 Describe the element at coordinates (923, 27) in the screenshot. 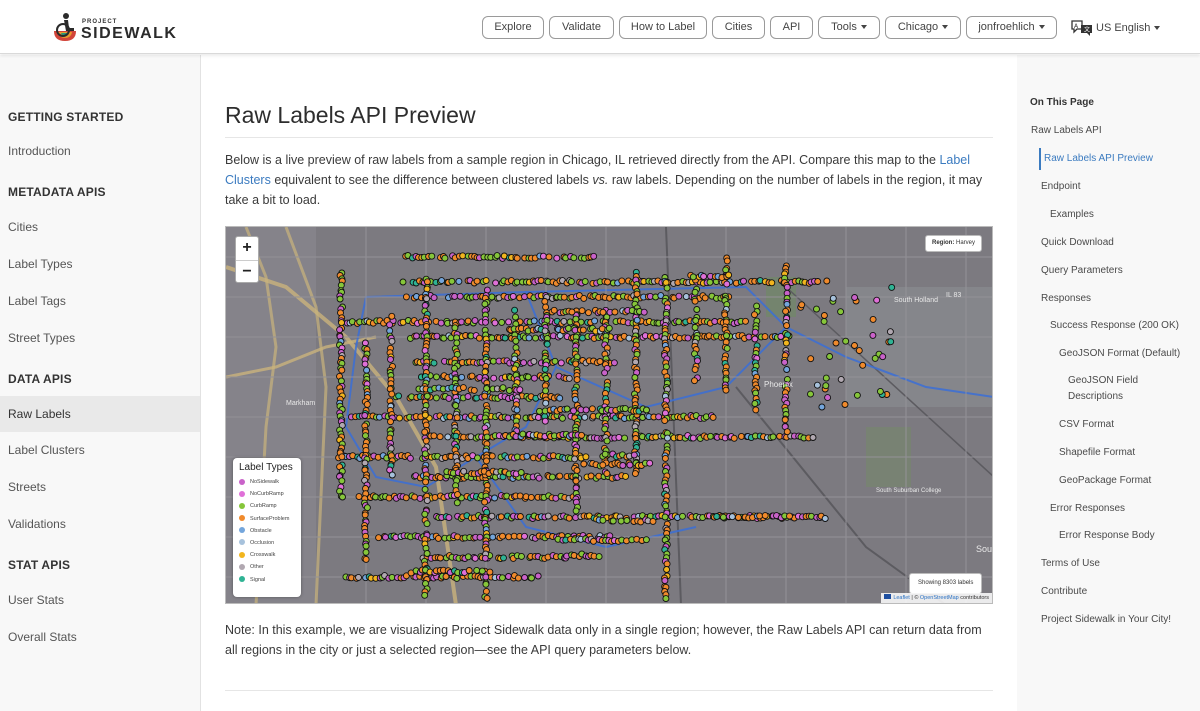

I see `nav-city-dropdown: Chicago` at that location.